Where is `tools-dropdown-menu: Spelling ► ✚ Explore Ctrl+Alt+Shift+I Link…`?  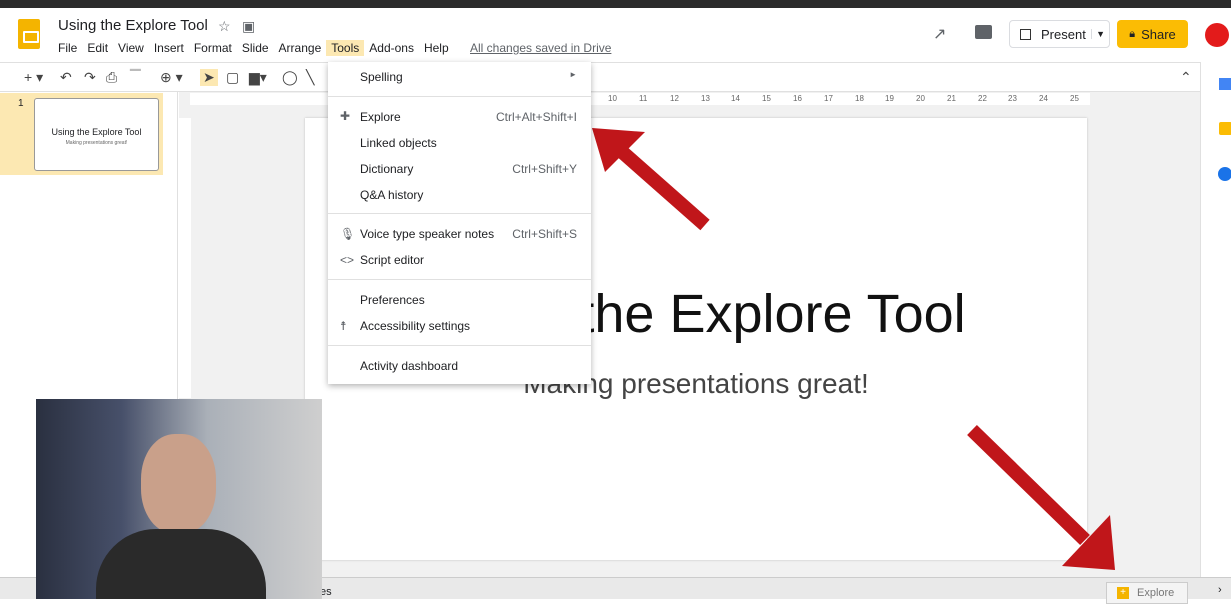 tools-dropdown-menu: Spelling ► ✚ Explore Ctrl+Alt+Shift+I Link… is located at coordinates (459, 223).